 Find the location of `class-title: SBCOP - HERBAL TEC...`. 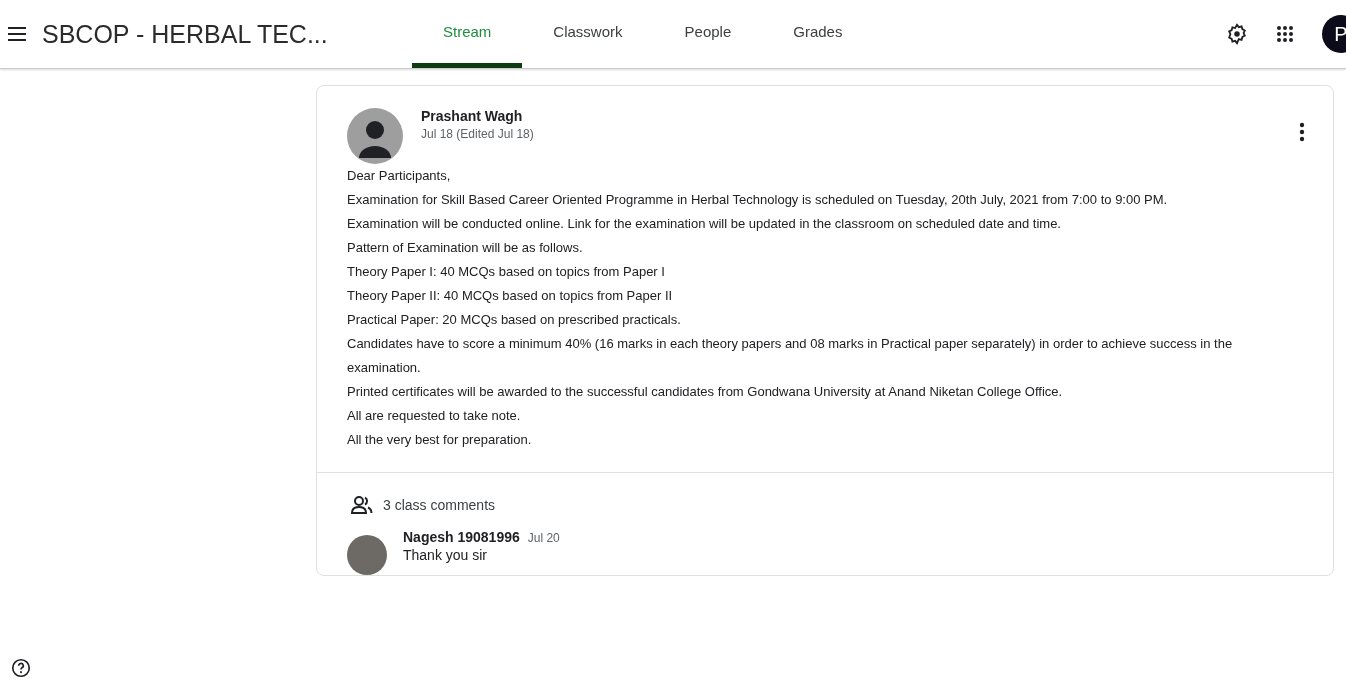

class-title: SBCOP - HERBAL TEC... is located at coordinates (185, 34).